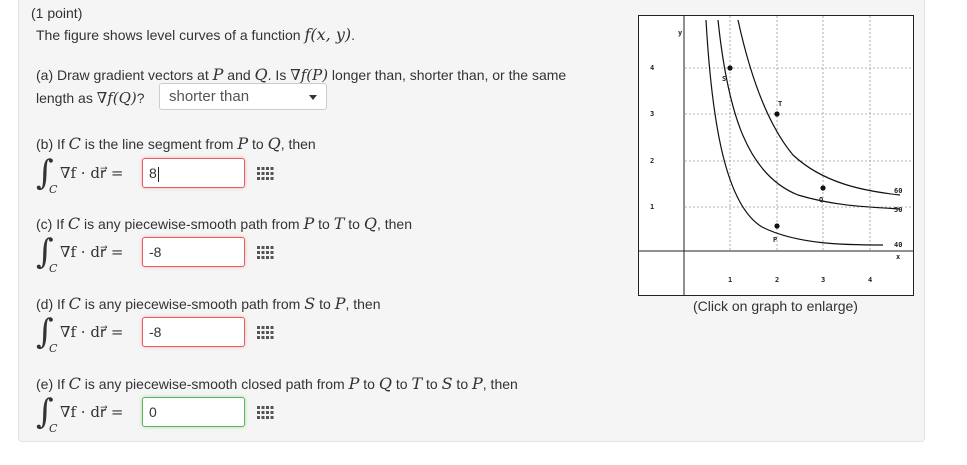  I want to click on point-label-t: T, so click(780, 104).